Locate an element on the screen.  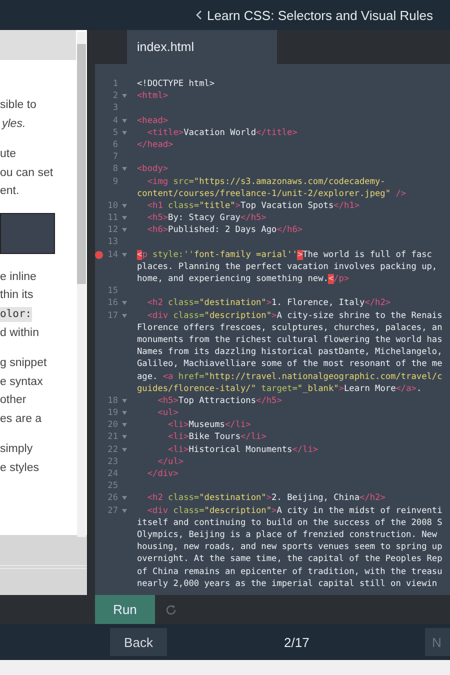
lesson-text: e styles is located at coordinates (19, 468).